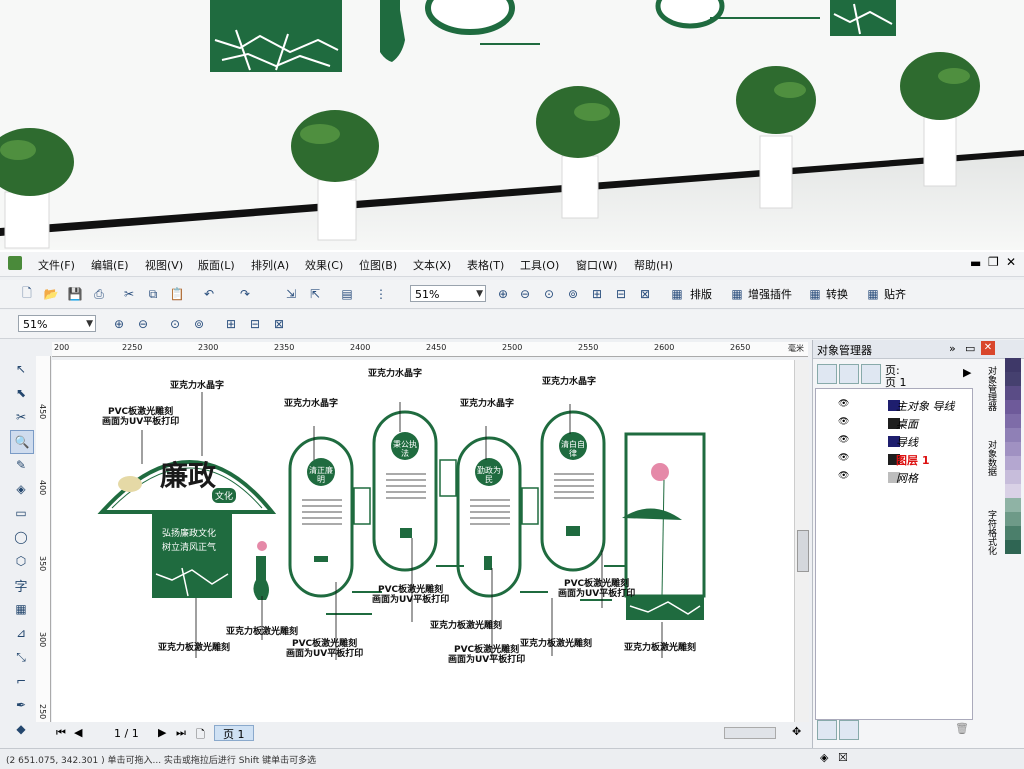  What do you see at coordinates (245, 294) in the screenshot?
I see `redo-icon: ↷` at bounding box center [245, 294].